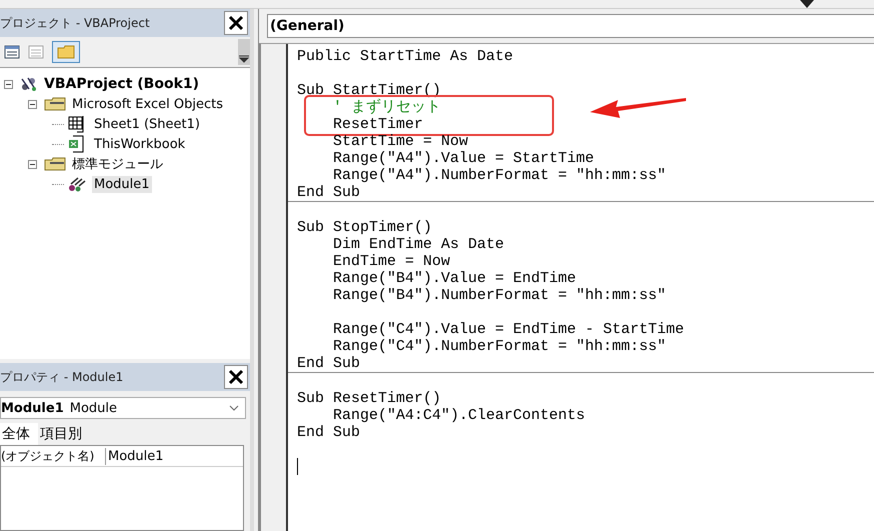 The image size is (874, 531). Describe the element at coordinates (807, 4) in the screenshot. I see `dropdown-arrow-icon` at that location.